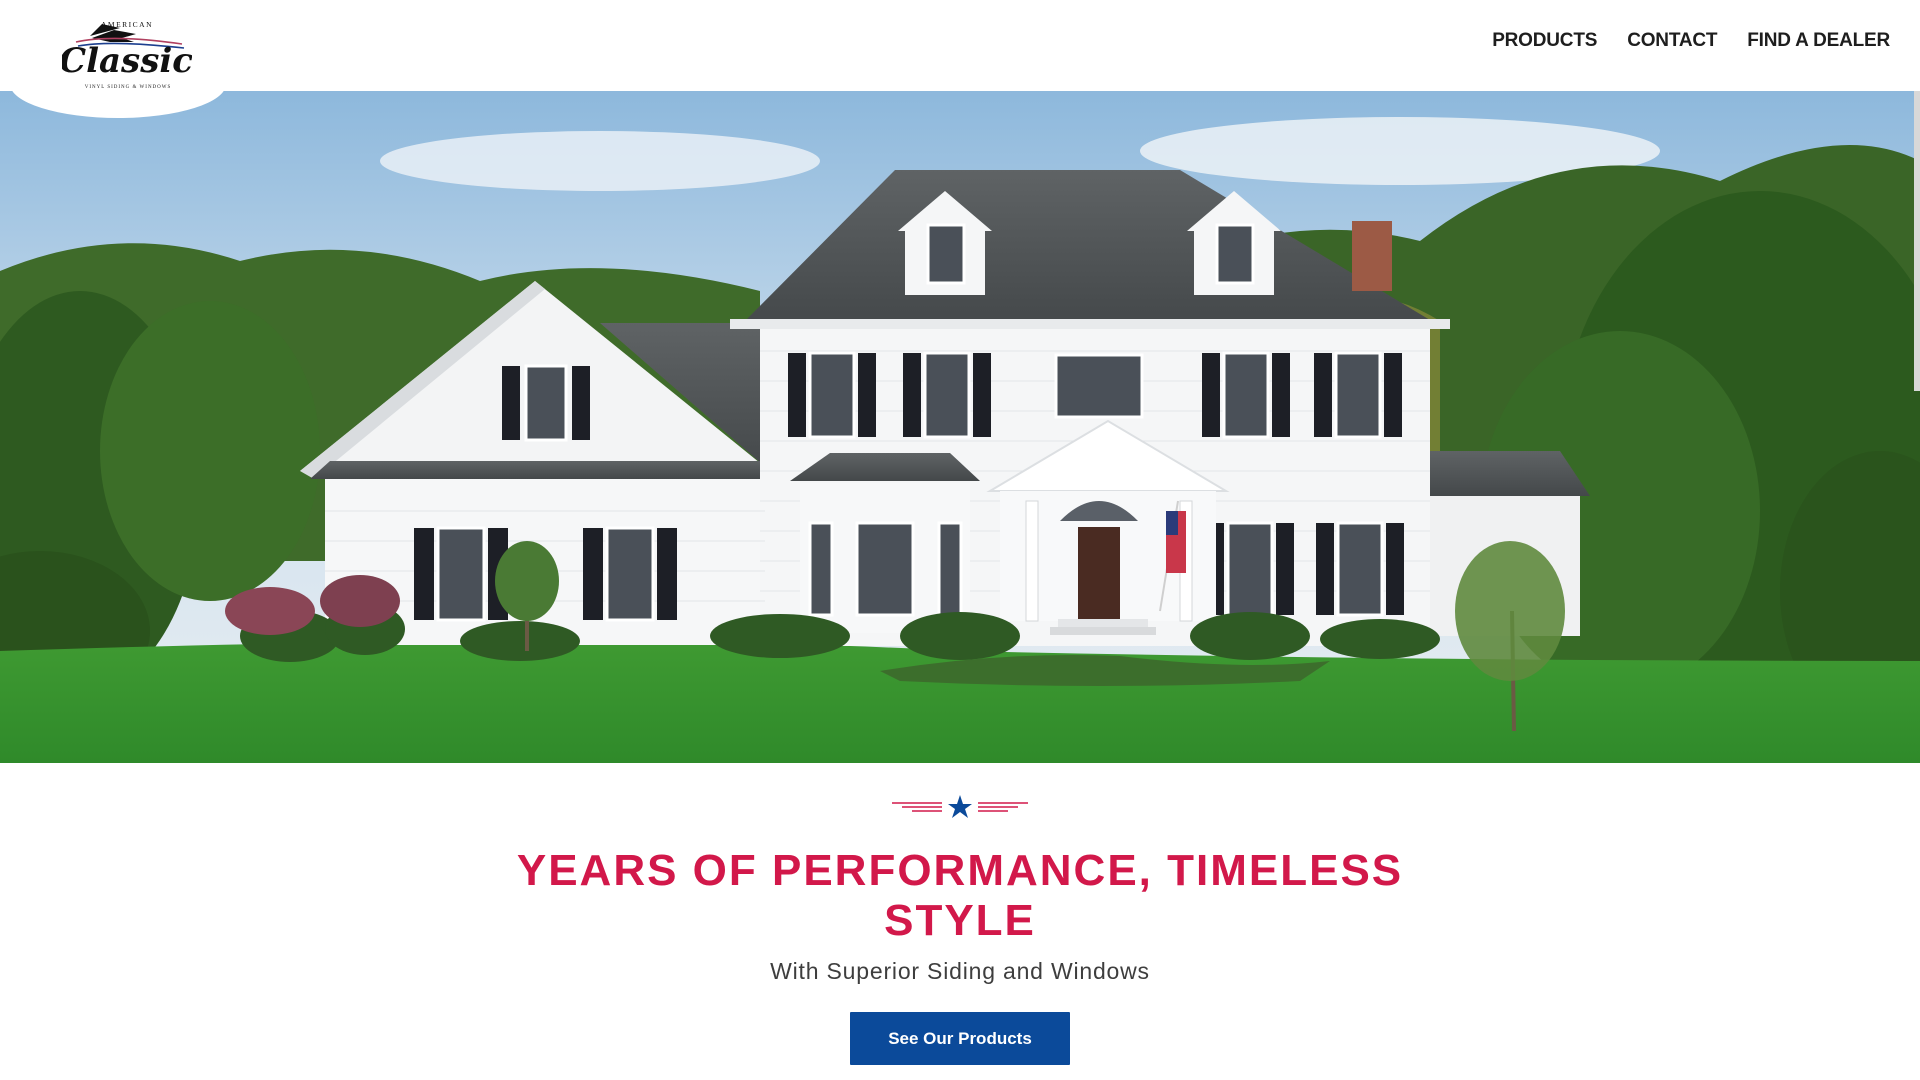  What do you see at coordinates (960, 1038) in the screenshot?
I see `see-our-products-button: See Our Products` at bounding box center [960, 1038].